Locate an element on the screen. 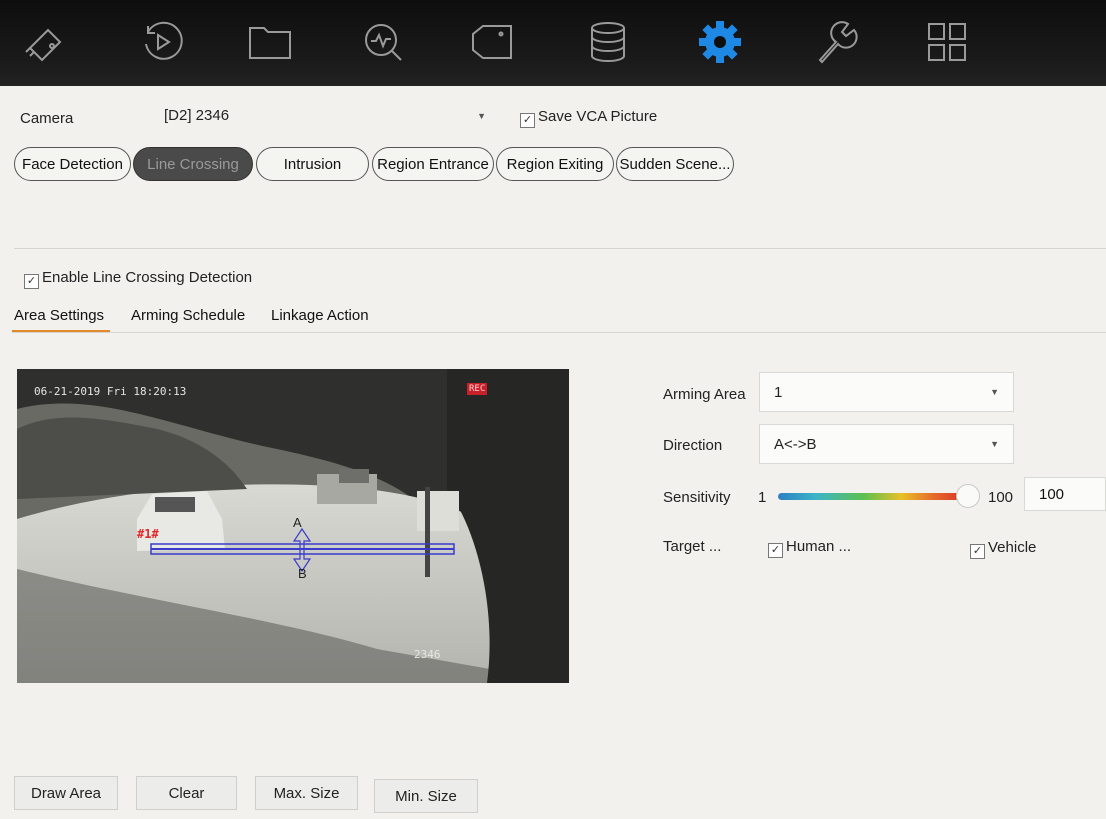 The width and height of the screenshot is (1106, 819). menu-grid-icon is located at coordinates (947, 42).